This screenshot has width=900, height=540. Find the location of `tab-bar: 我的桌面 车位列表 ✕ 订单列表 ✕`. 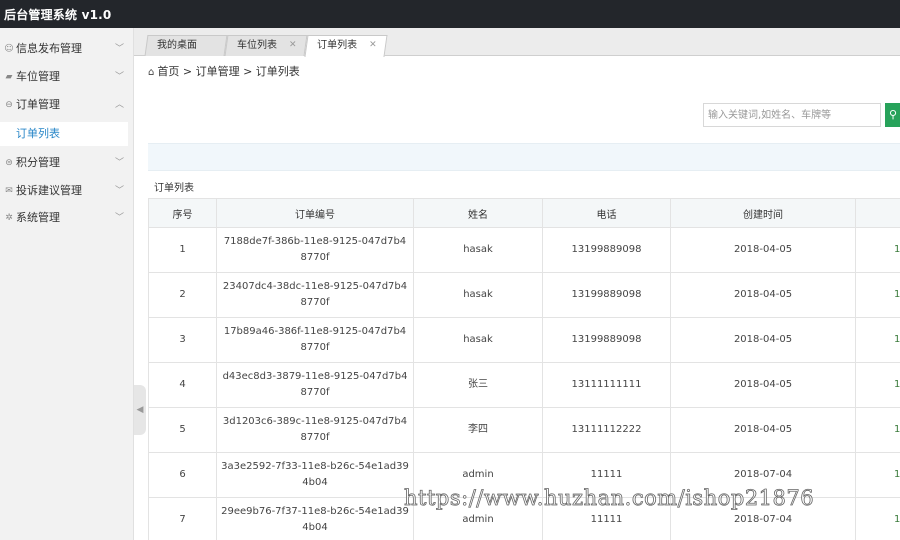

tab-bar: 我的桌面 车位列表 ✕ 订单列表 ✕ is located at coordinates (517, 42).